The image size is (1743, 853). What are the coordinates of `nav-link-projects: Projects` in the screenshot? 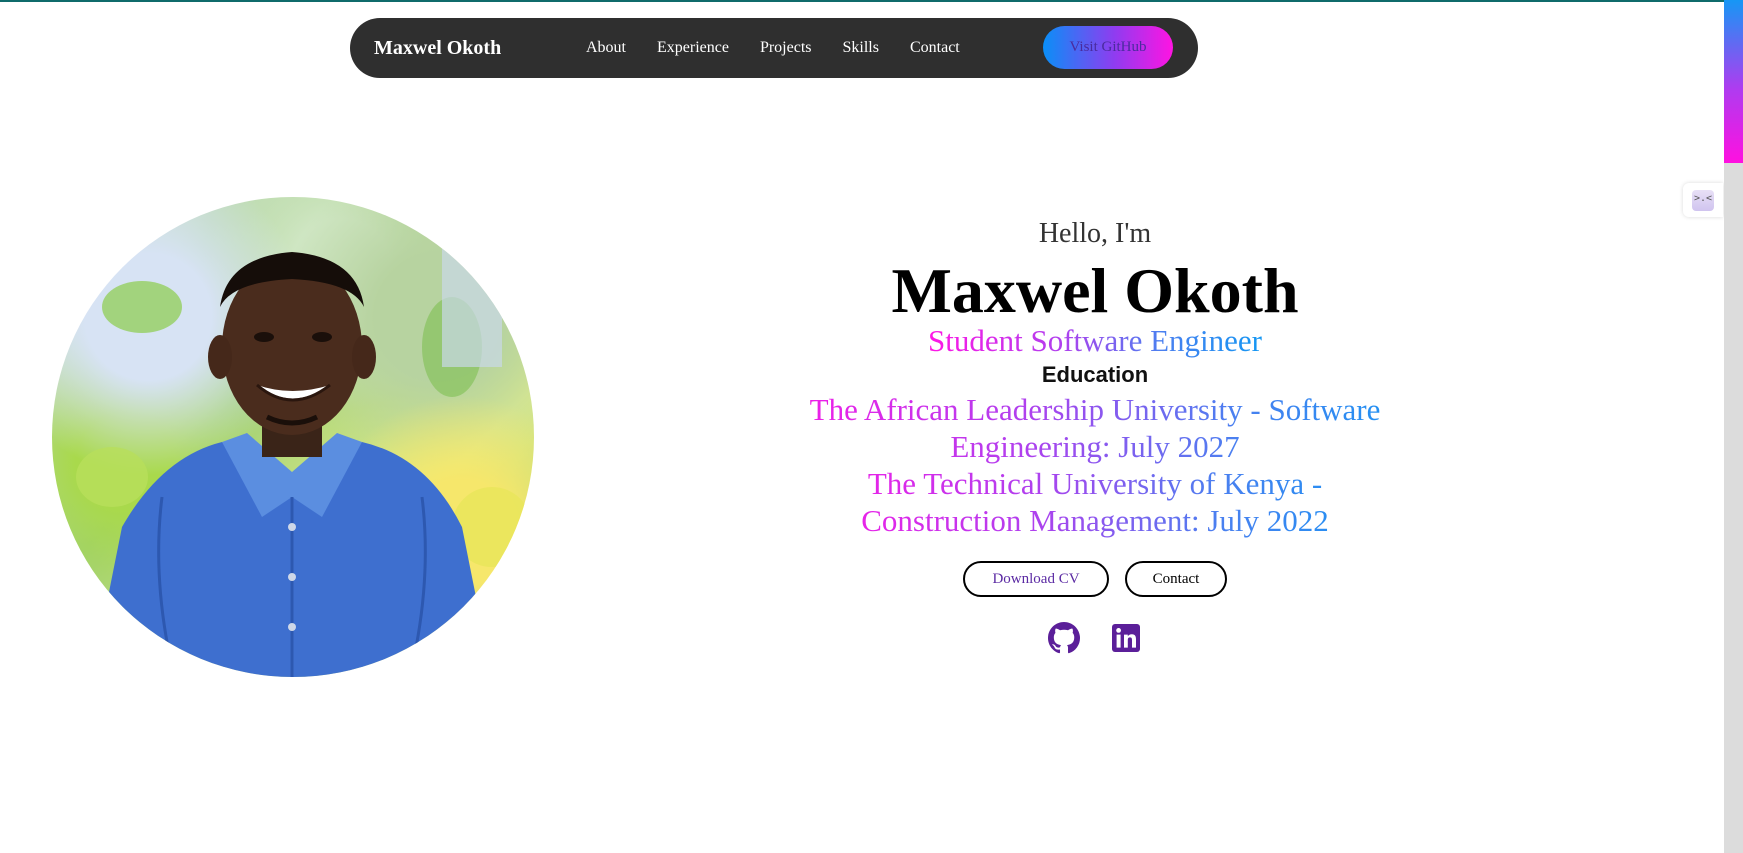 It's located at (786, 48).